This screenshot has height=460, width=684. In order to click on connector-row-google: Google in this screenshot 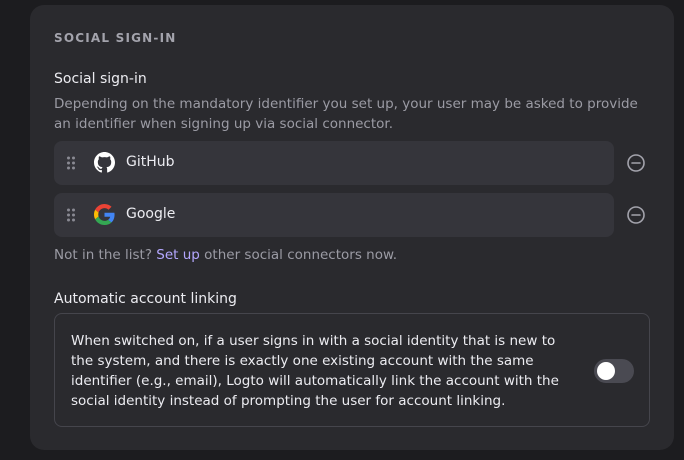, I will do `click(334, 215)`.